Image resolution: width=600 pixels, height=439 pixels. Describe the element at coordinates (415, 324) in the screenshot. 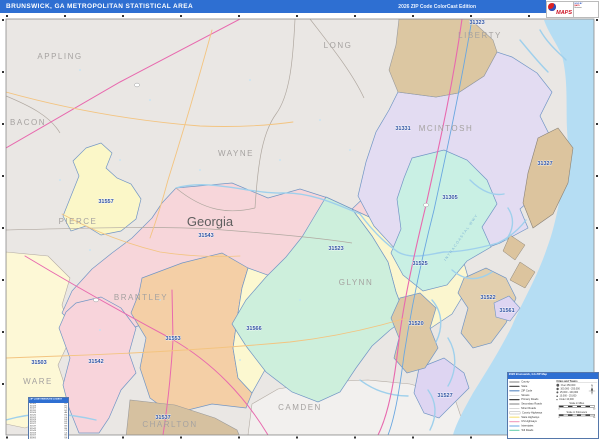

I see `zip-label-31520: 31520` at that location.